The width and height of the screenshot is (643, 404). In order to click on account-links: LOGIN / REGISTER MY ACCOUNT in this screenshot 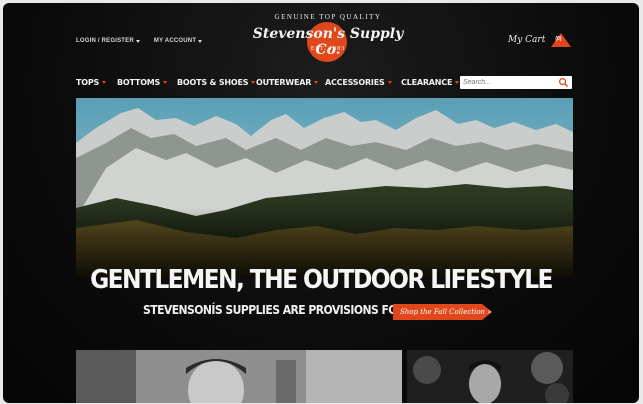, I will do `click(139, 41)`.